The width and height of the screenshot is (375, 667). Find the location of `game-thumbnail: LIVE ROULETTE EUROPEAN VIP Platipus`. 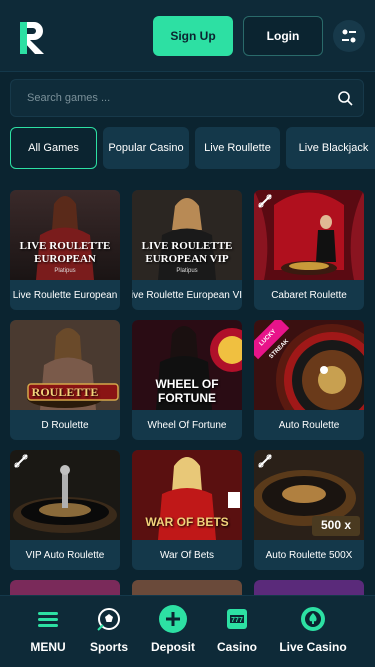

game-thumbnail: LIVE ROULETTE EUROPEAN VIP Platipus is located at coordinates (187, 235).